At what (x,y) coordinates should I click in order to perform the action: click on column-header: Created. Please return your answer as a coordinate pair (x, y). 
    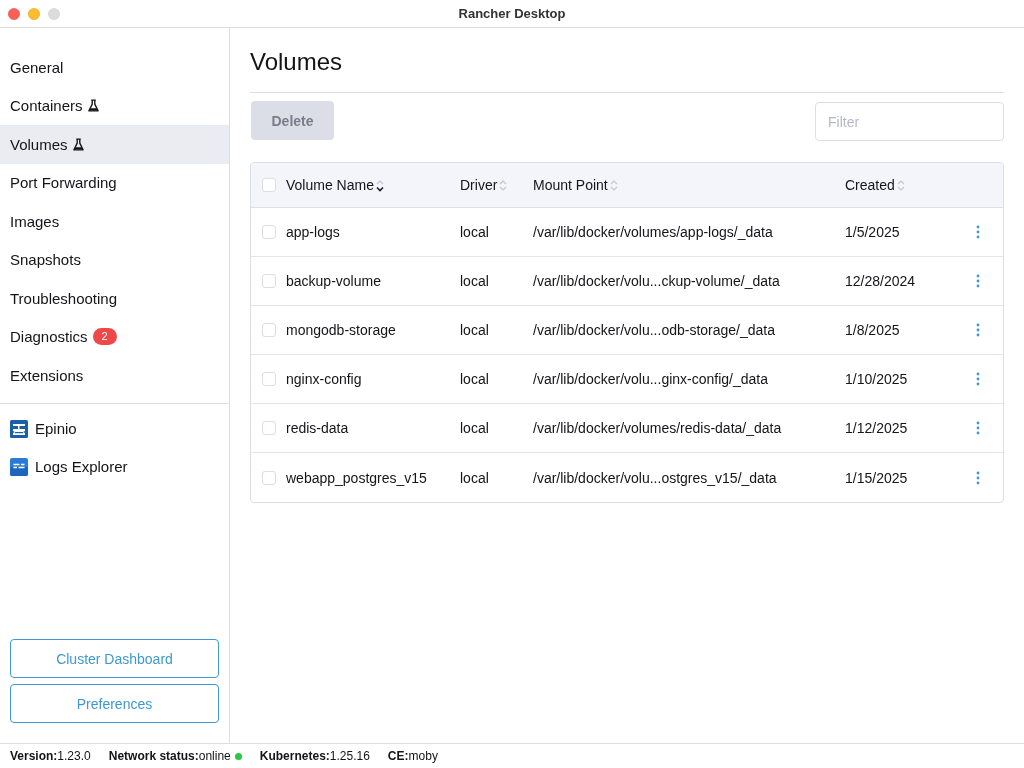
    Looking at the image, I should click on (875, 185).